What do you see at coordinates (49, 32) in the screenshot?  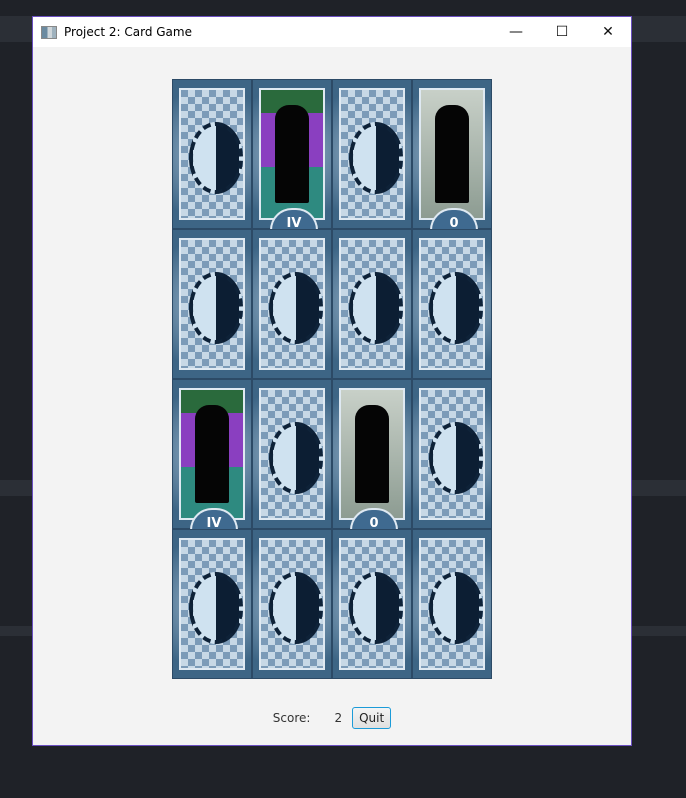 I see `app-icon` at bounding box center [49, 32].